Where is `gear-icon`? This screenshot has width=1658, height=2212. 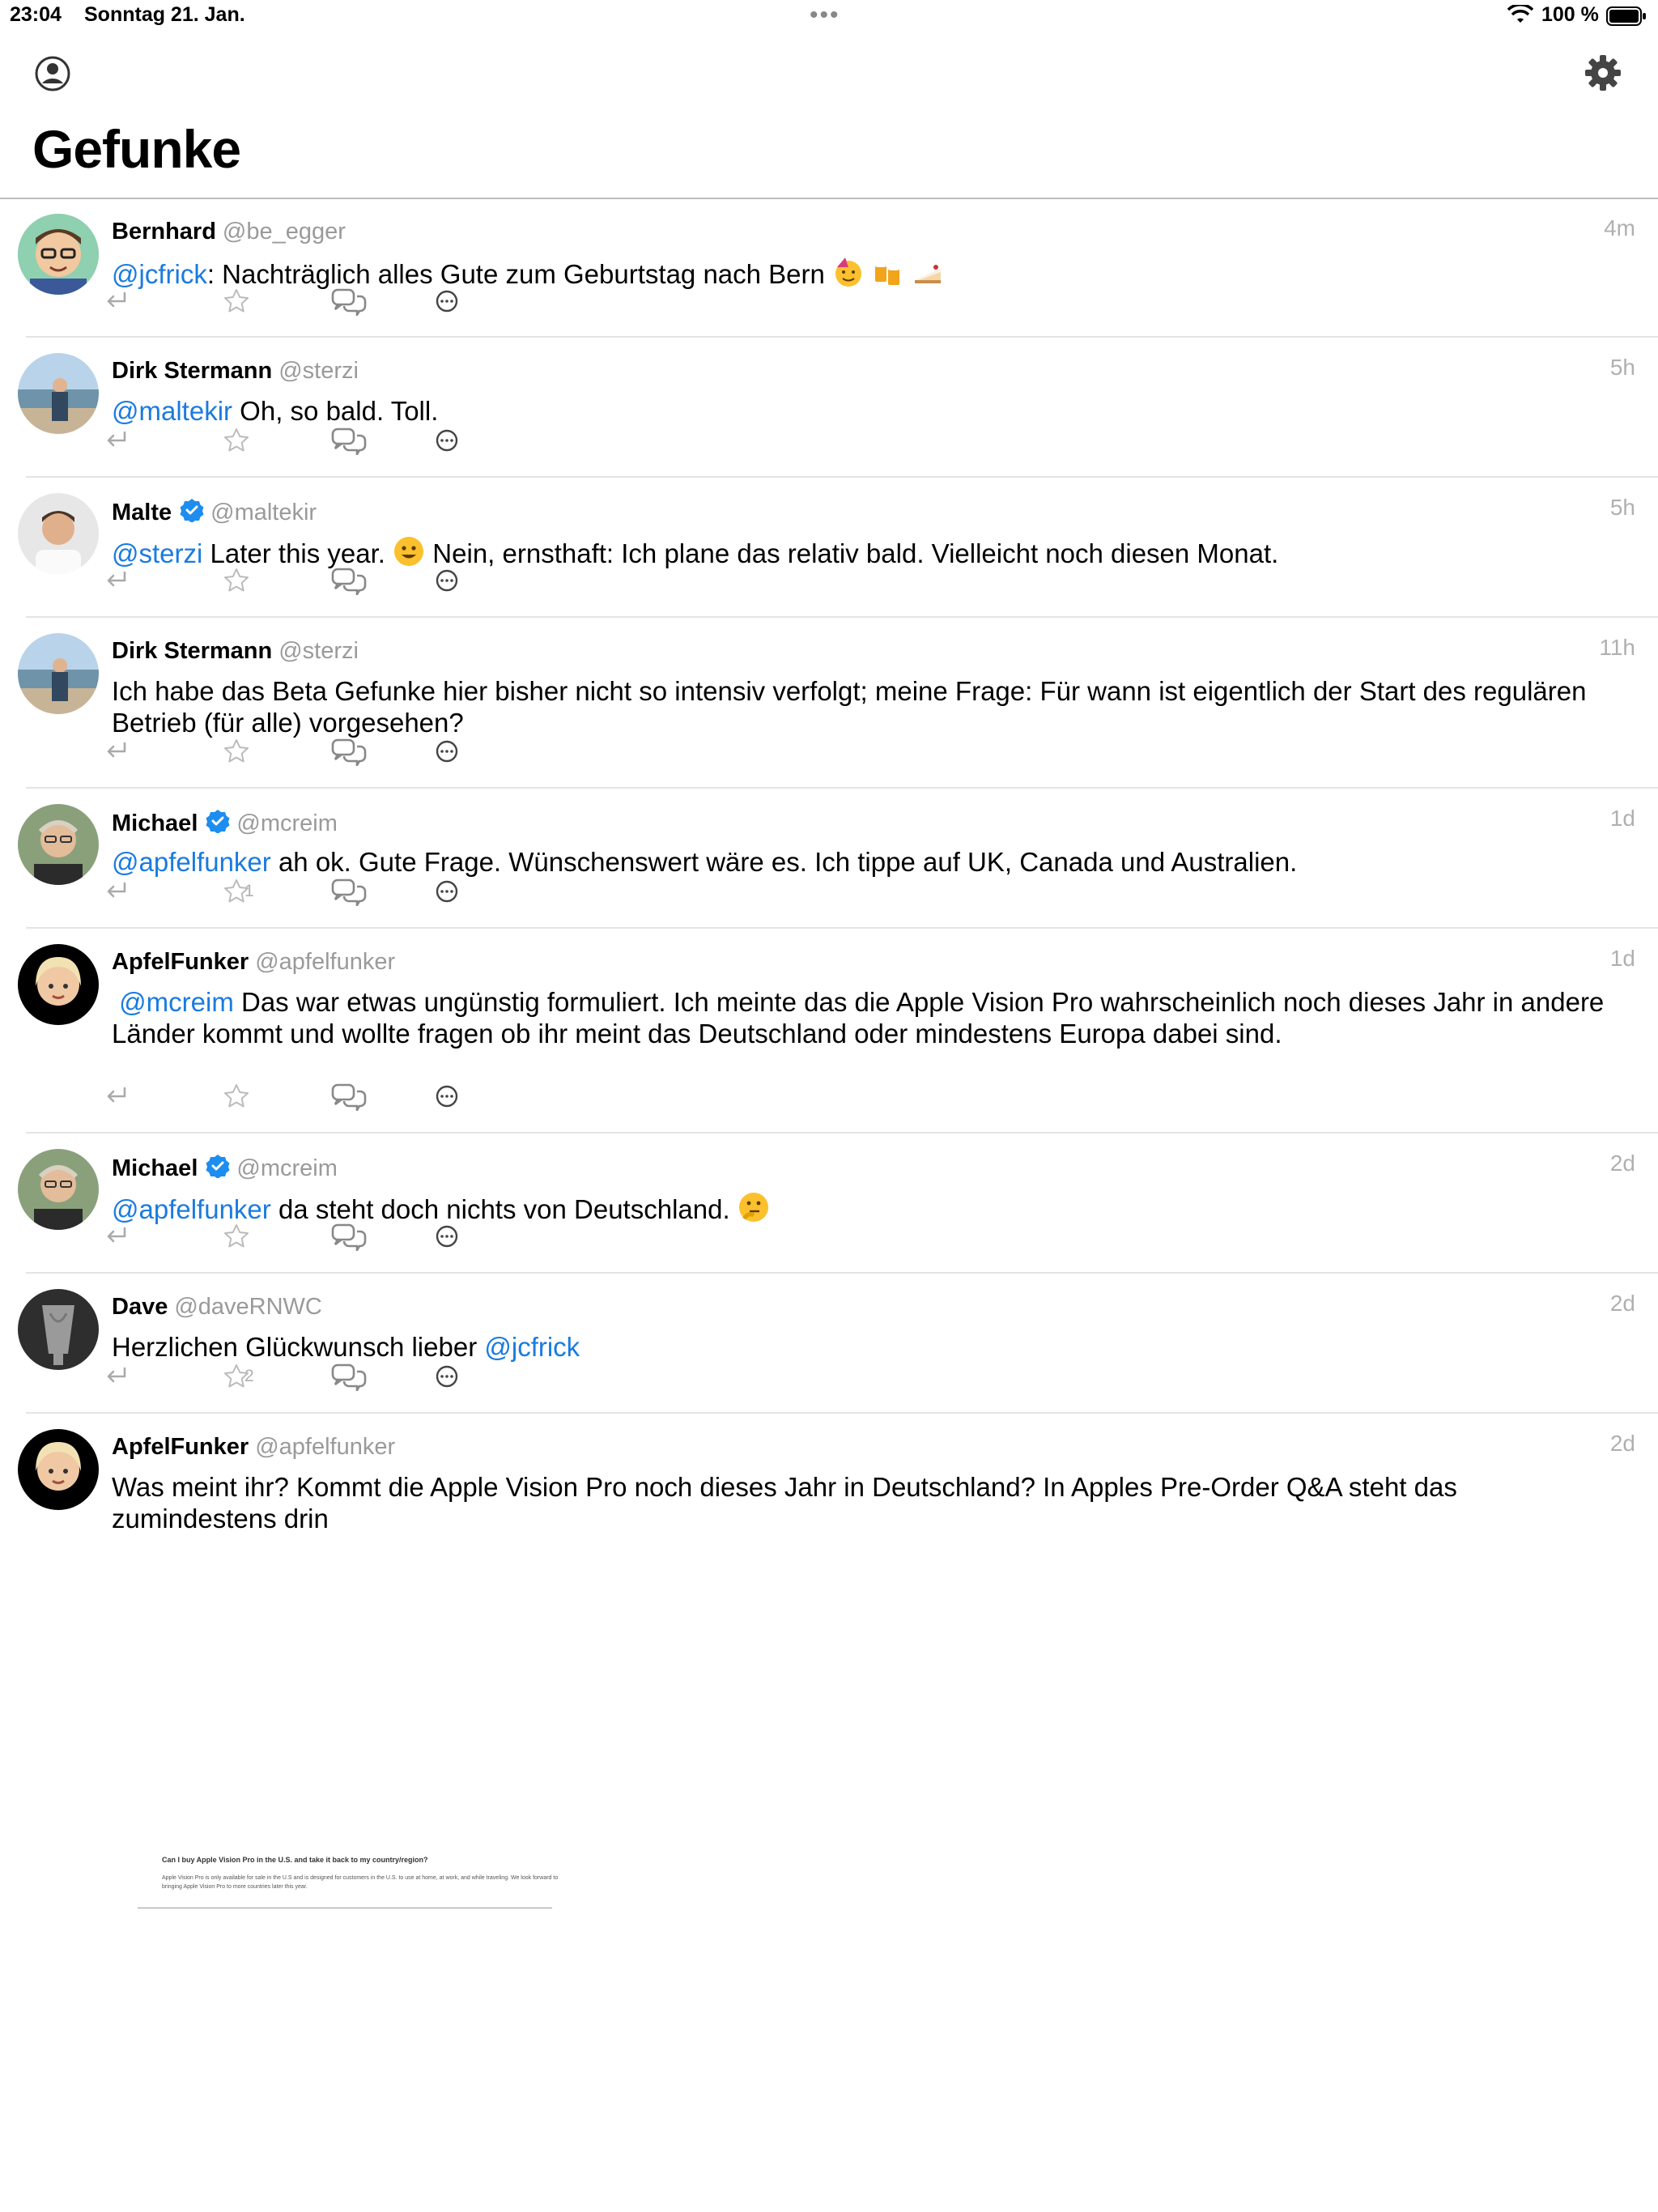 gear-icon is located at coordinates (1603, 73).